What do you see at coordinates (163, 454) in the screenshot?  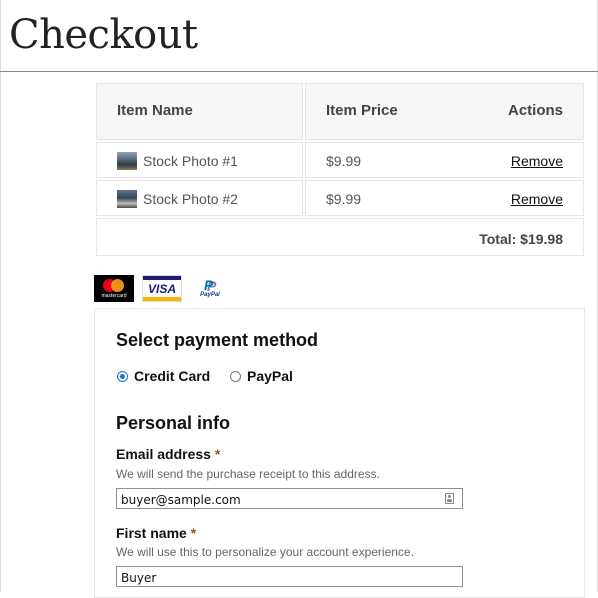 I see `email-label-text: Email address` at bounding box center [163, 454].